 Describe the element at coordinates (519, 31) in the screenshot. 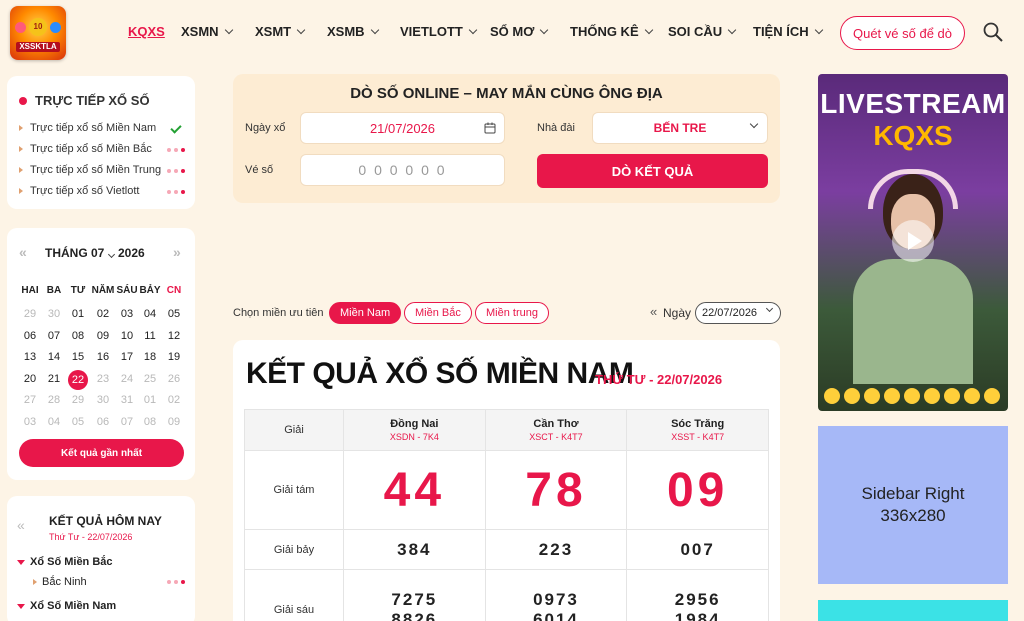

I see `nav-item-sổ-mơ: SỔ MƠ` at that location.